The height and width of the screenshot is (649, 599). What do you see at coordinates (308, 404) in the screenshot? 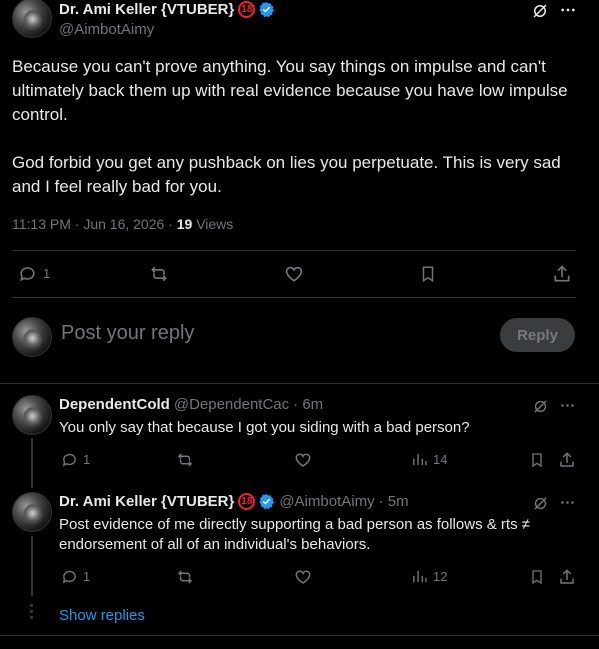
I see `reply-time: · 6m` at bounding box center [308, 404].